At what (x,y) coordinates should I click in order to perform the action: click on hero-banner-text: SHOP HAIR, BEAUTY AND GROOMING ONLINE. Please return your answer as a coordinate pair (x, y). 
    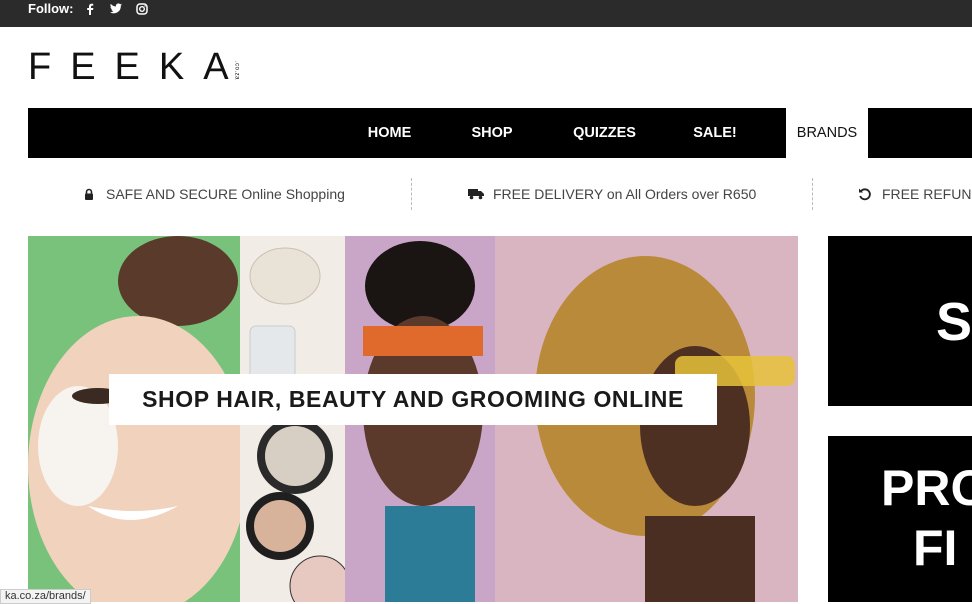
    Looking at the image, I should click on (413, 399).